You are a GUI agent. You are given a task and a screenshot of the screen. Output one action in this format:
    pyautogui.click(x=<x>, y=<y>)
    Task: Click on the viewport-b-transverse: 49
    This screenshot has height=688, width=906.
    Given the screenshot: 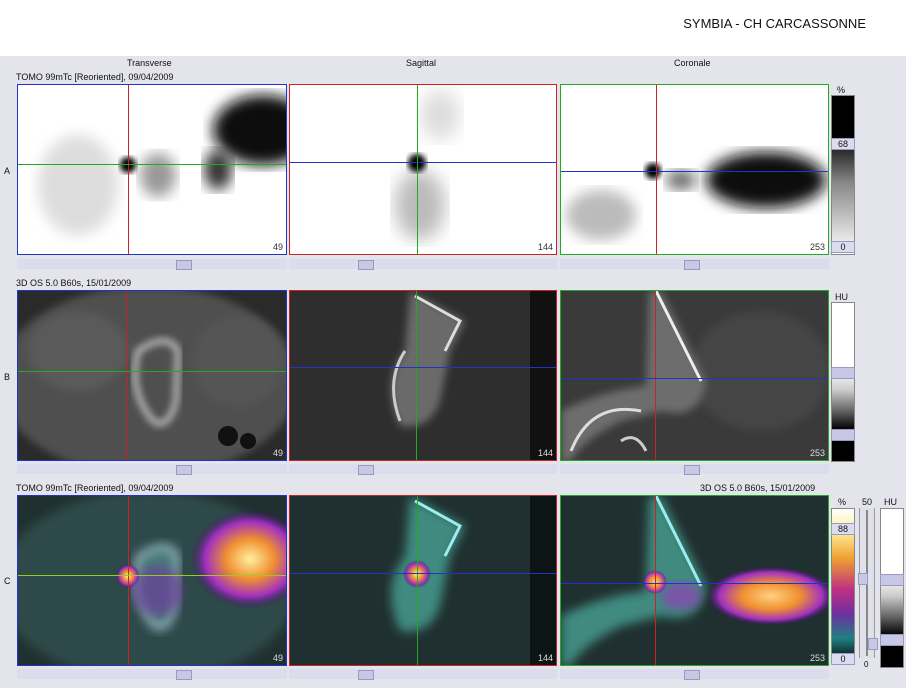 What is the action you would take?
    pyautogui.click(x=152, y=375)
    